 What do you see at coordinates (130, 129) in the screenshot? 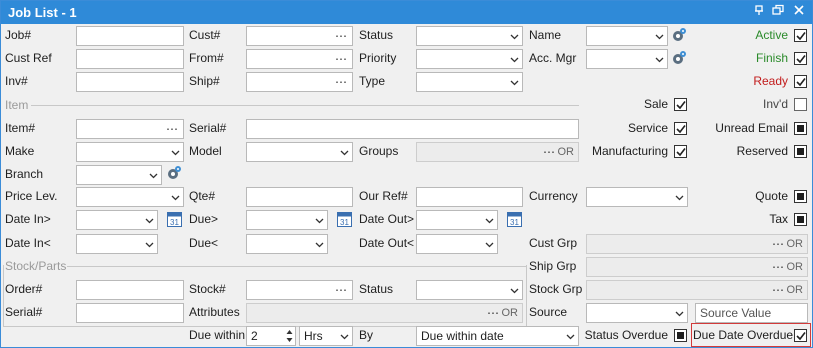
I see `item-input: ⋯` at bounding box center [130, 129].